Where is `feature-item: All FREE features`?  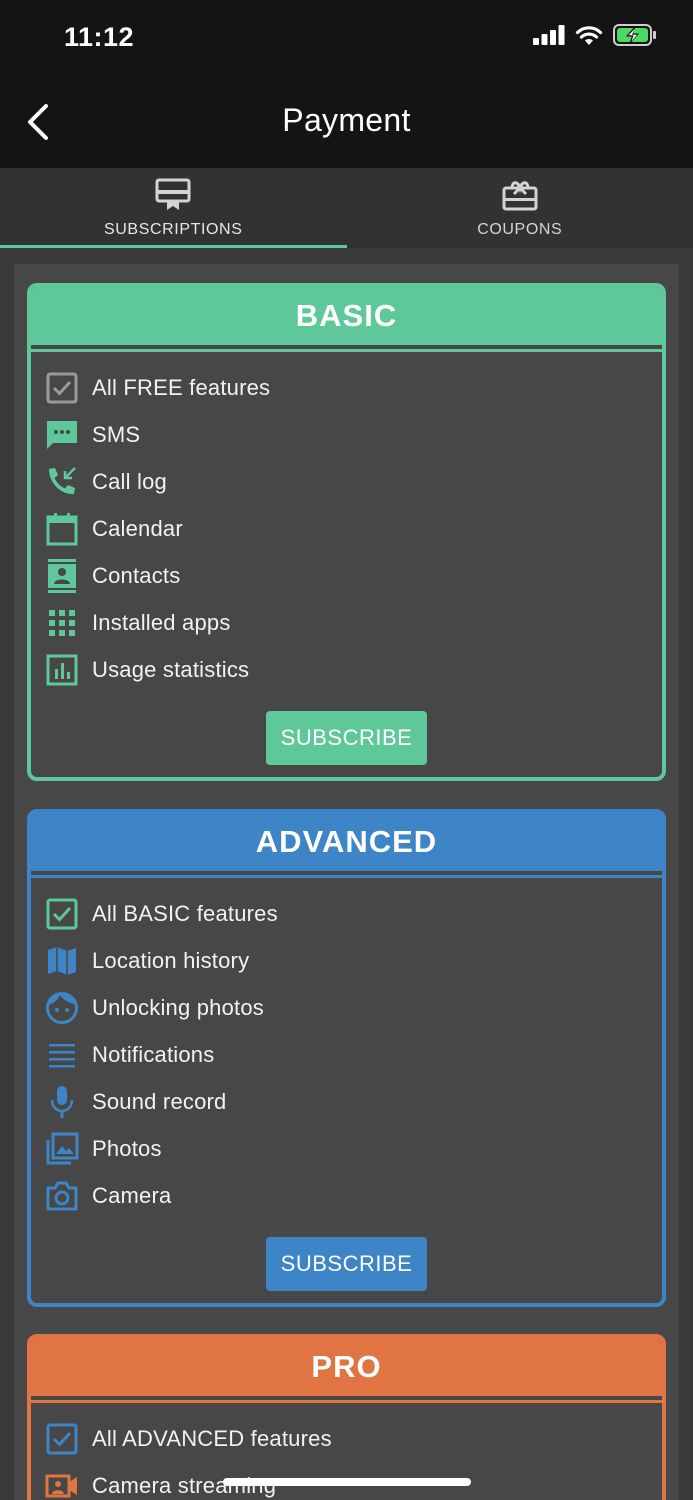
feature-item: All FREE features is located at coordinates (353, 387).